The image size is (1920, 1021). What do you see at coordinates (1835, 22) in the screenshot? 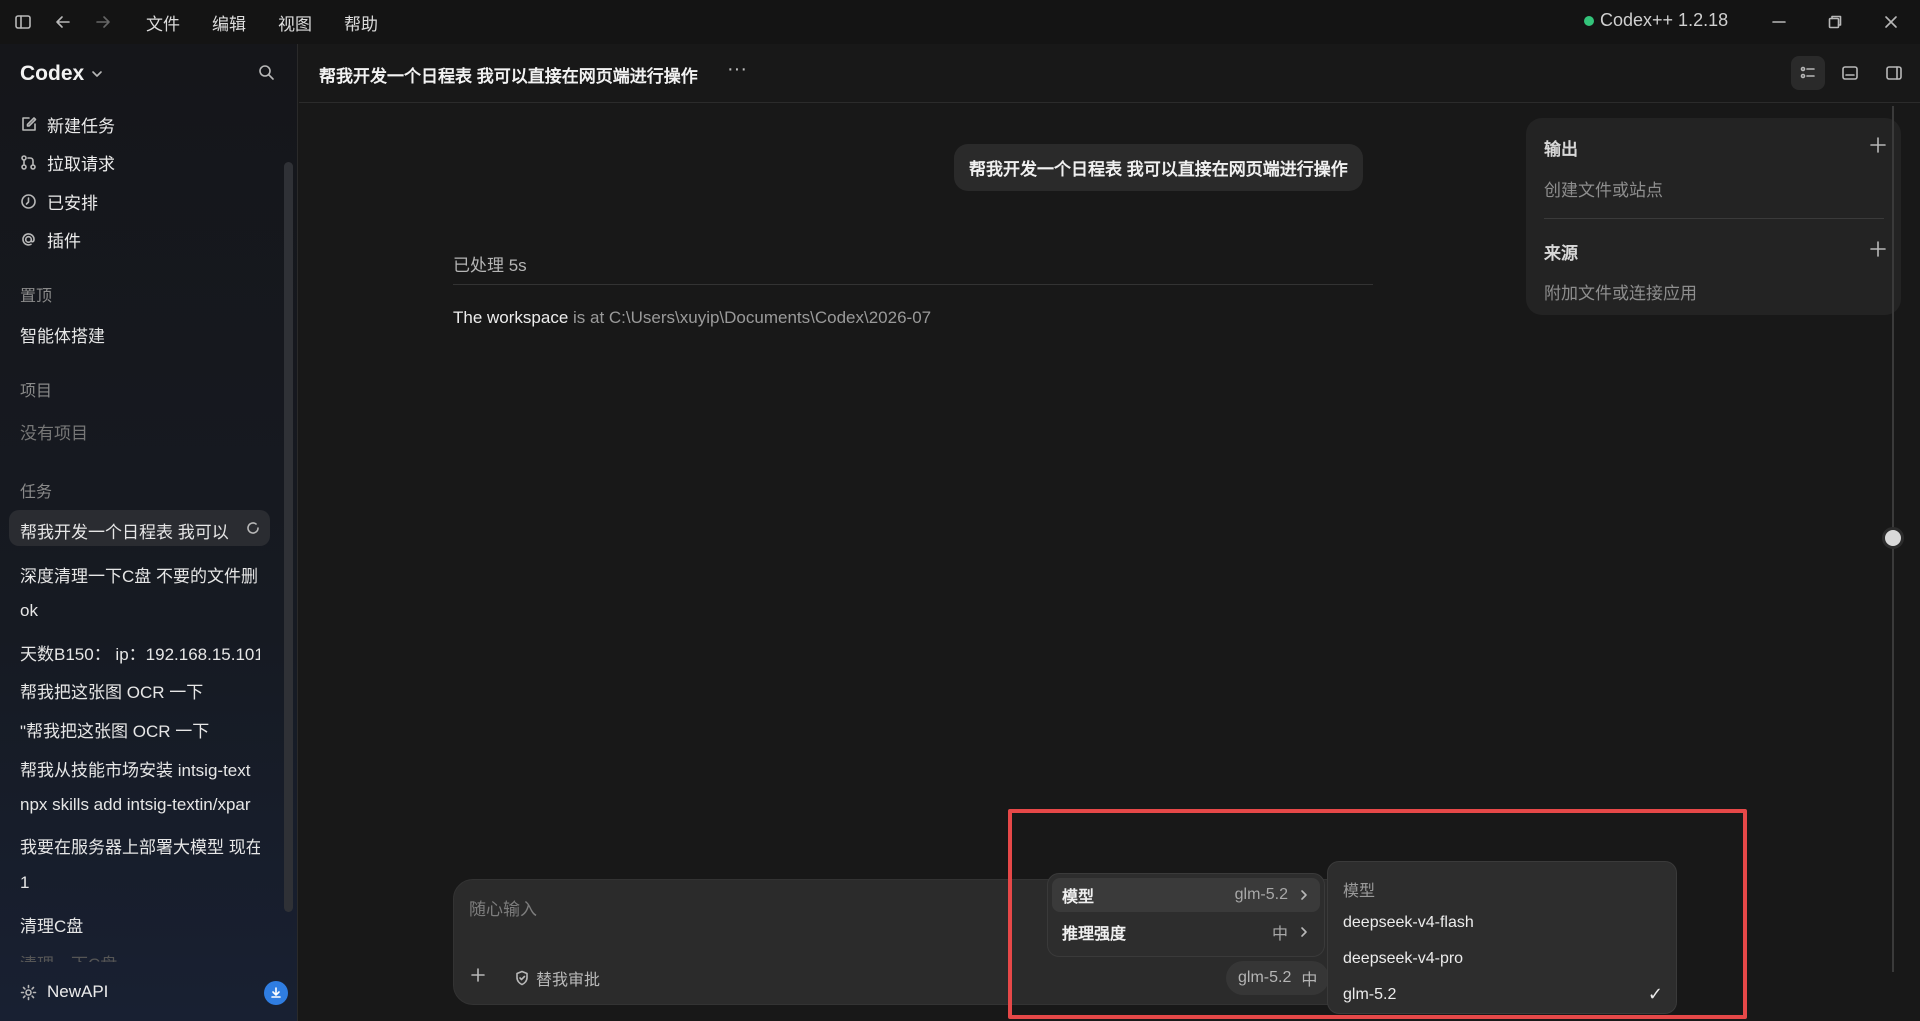
I see `restore-icon` at bounding box center [1835, 22].